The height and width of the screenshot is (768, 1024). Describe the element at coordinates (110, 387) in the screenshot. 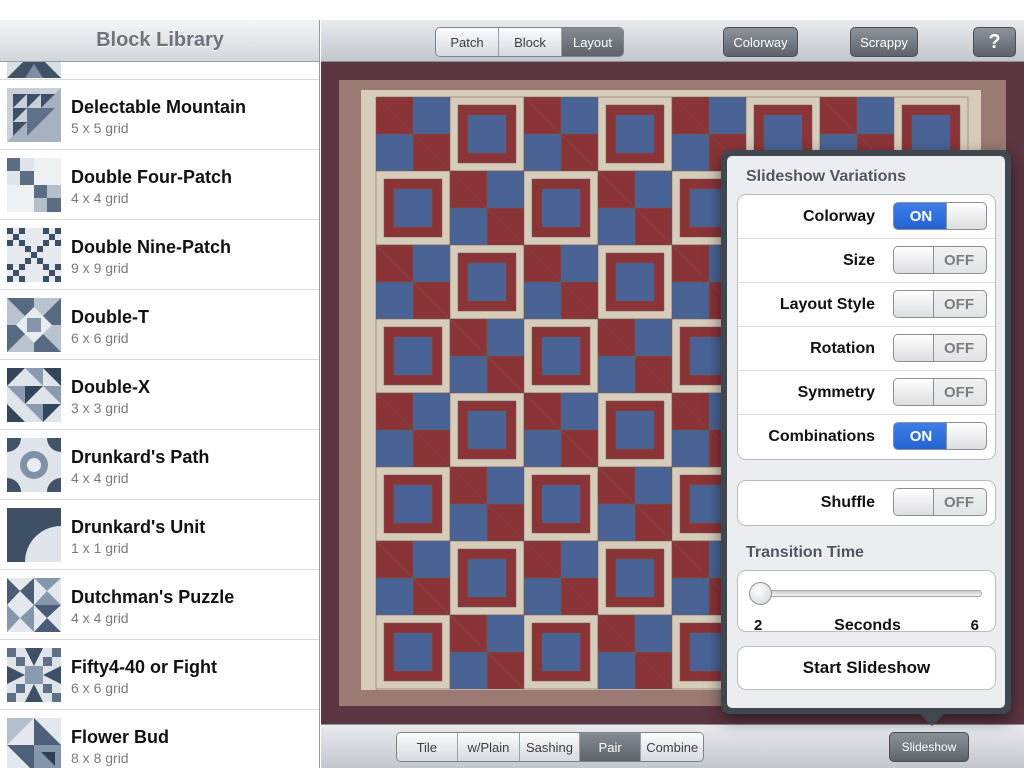

I see `block-name: Double-X` at that location.